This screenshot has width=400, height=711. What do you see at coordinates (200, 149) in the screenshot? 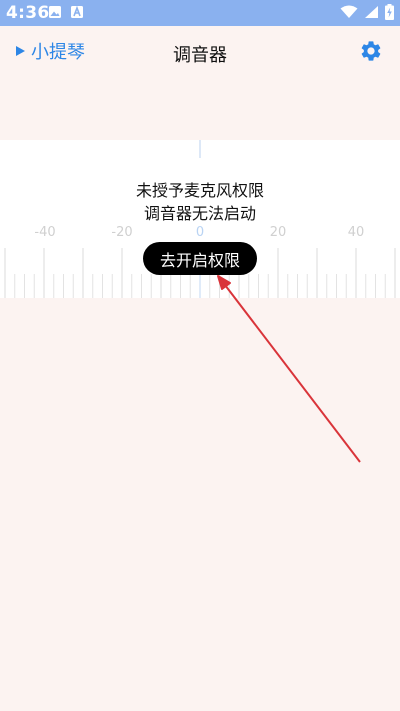
I see `center-needle` at bounding box center [200, 149].